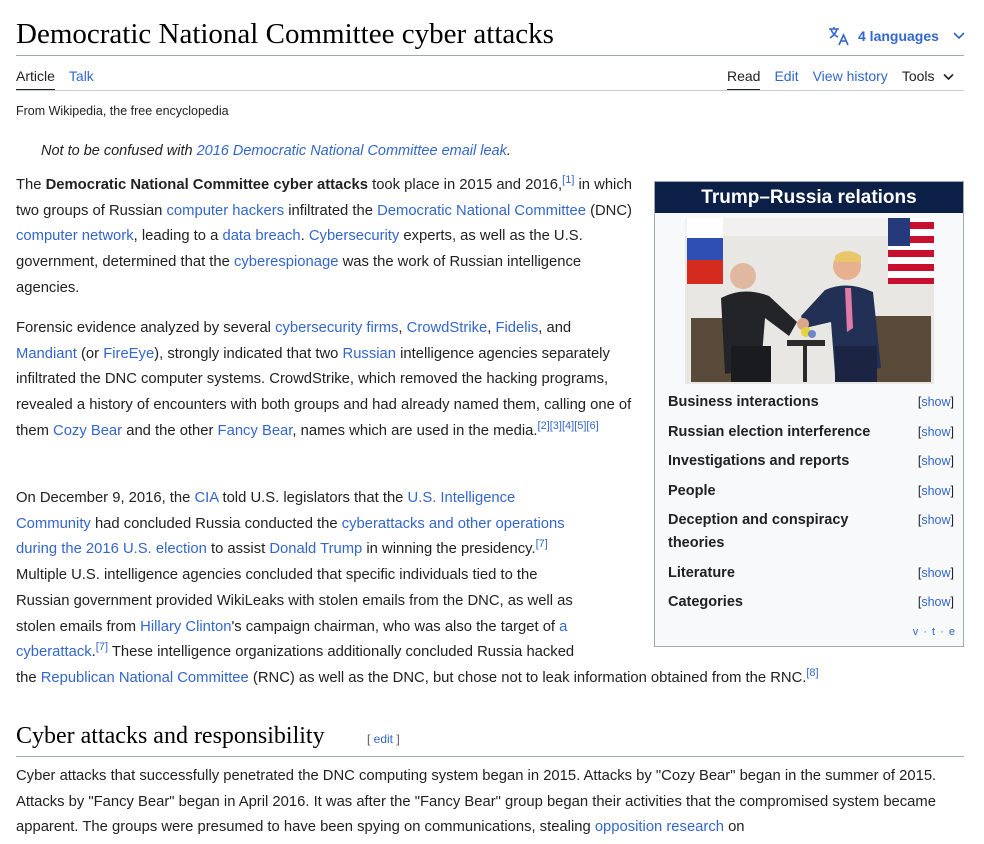 This screenshot has height=844, width=984. I want to click on link-donald-trump: Donald Trump, so click(315, 549).